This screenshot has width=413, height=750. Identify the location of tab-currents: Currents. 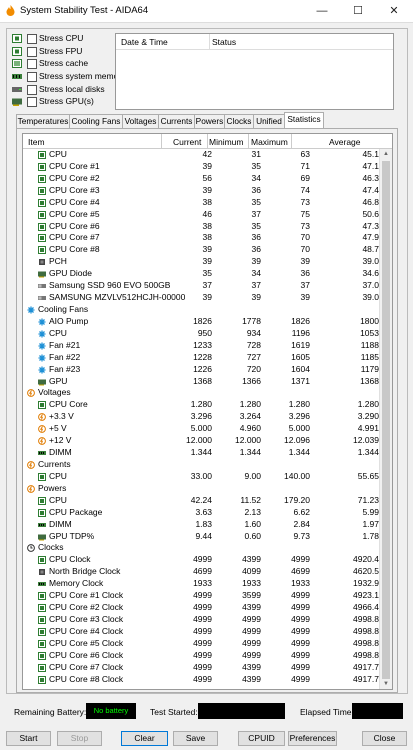
(176, 121).